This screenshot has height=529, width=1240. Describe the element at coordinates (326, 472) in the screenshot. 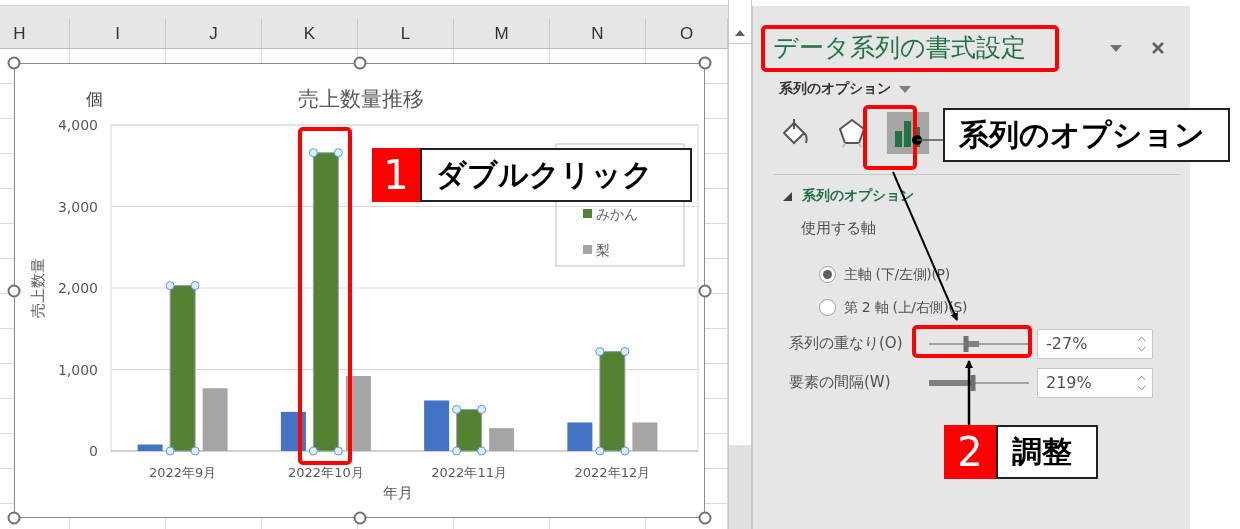

I see `axis-label: 2022年10月` at that location.